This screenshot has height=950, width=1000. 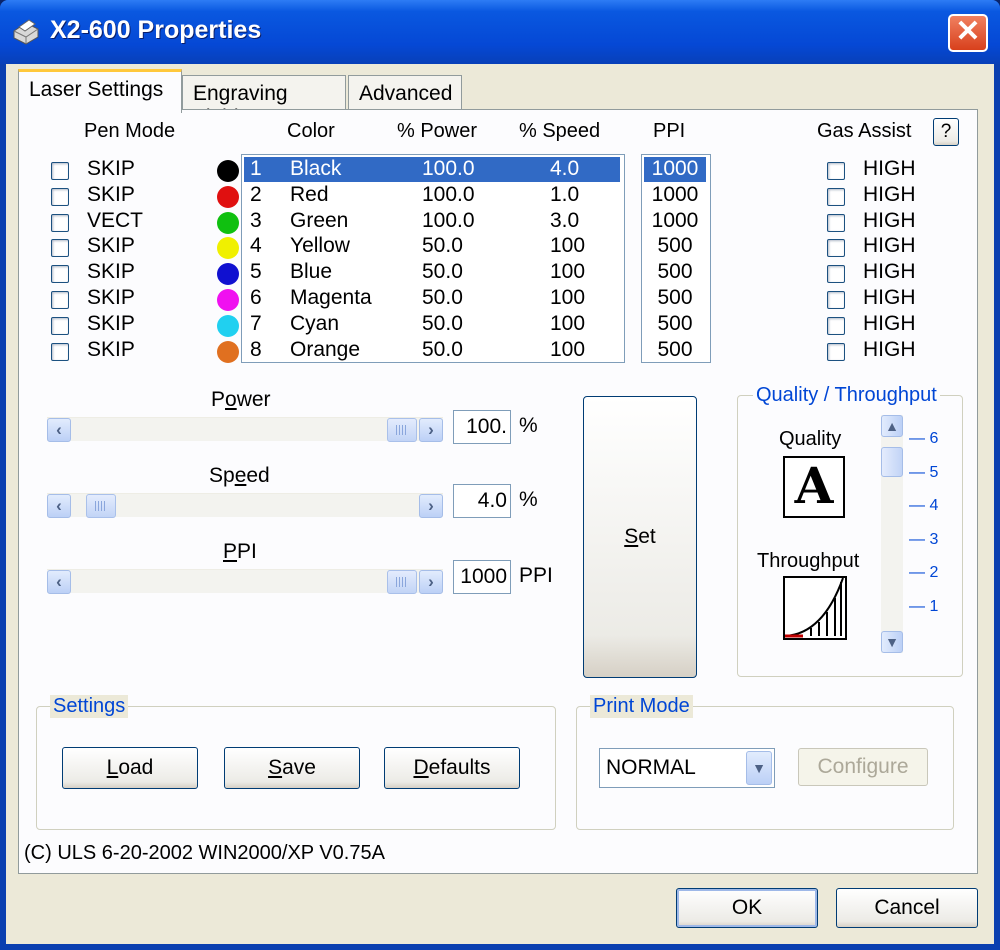 I want to click on power-slider: ‹ ›, so click(x=245, y=429).